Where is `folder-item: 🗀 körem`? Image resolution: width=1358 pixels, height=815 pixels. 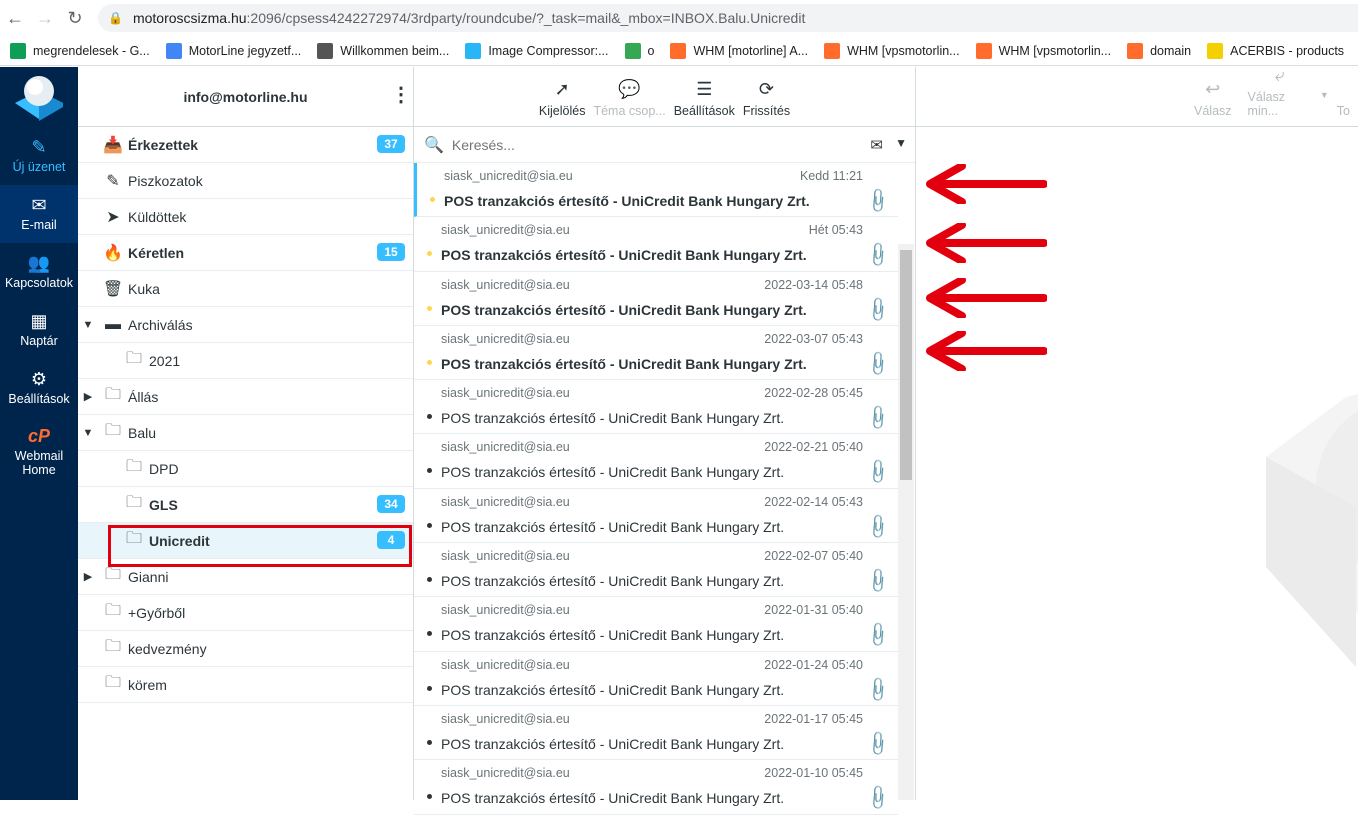
folder-item: 🗀 körem is located at coordinates (245, 685).